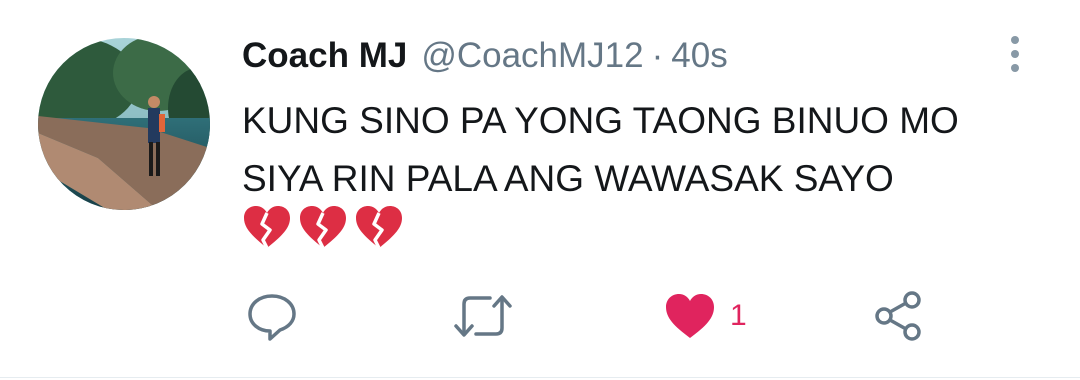 The width and height of the screenshot is (1080, 380). What do you see at coordinates (324, 56) in the screenshot?
I see `author-name: Coach MJ` at bounding box center [324, 56].